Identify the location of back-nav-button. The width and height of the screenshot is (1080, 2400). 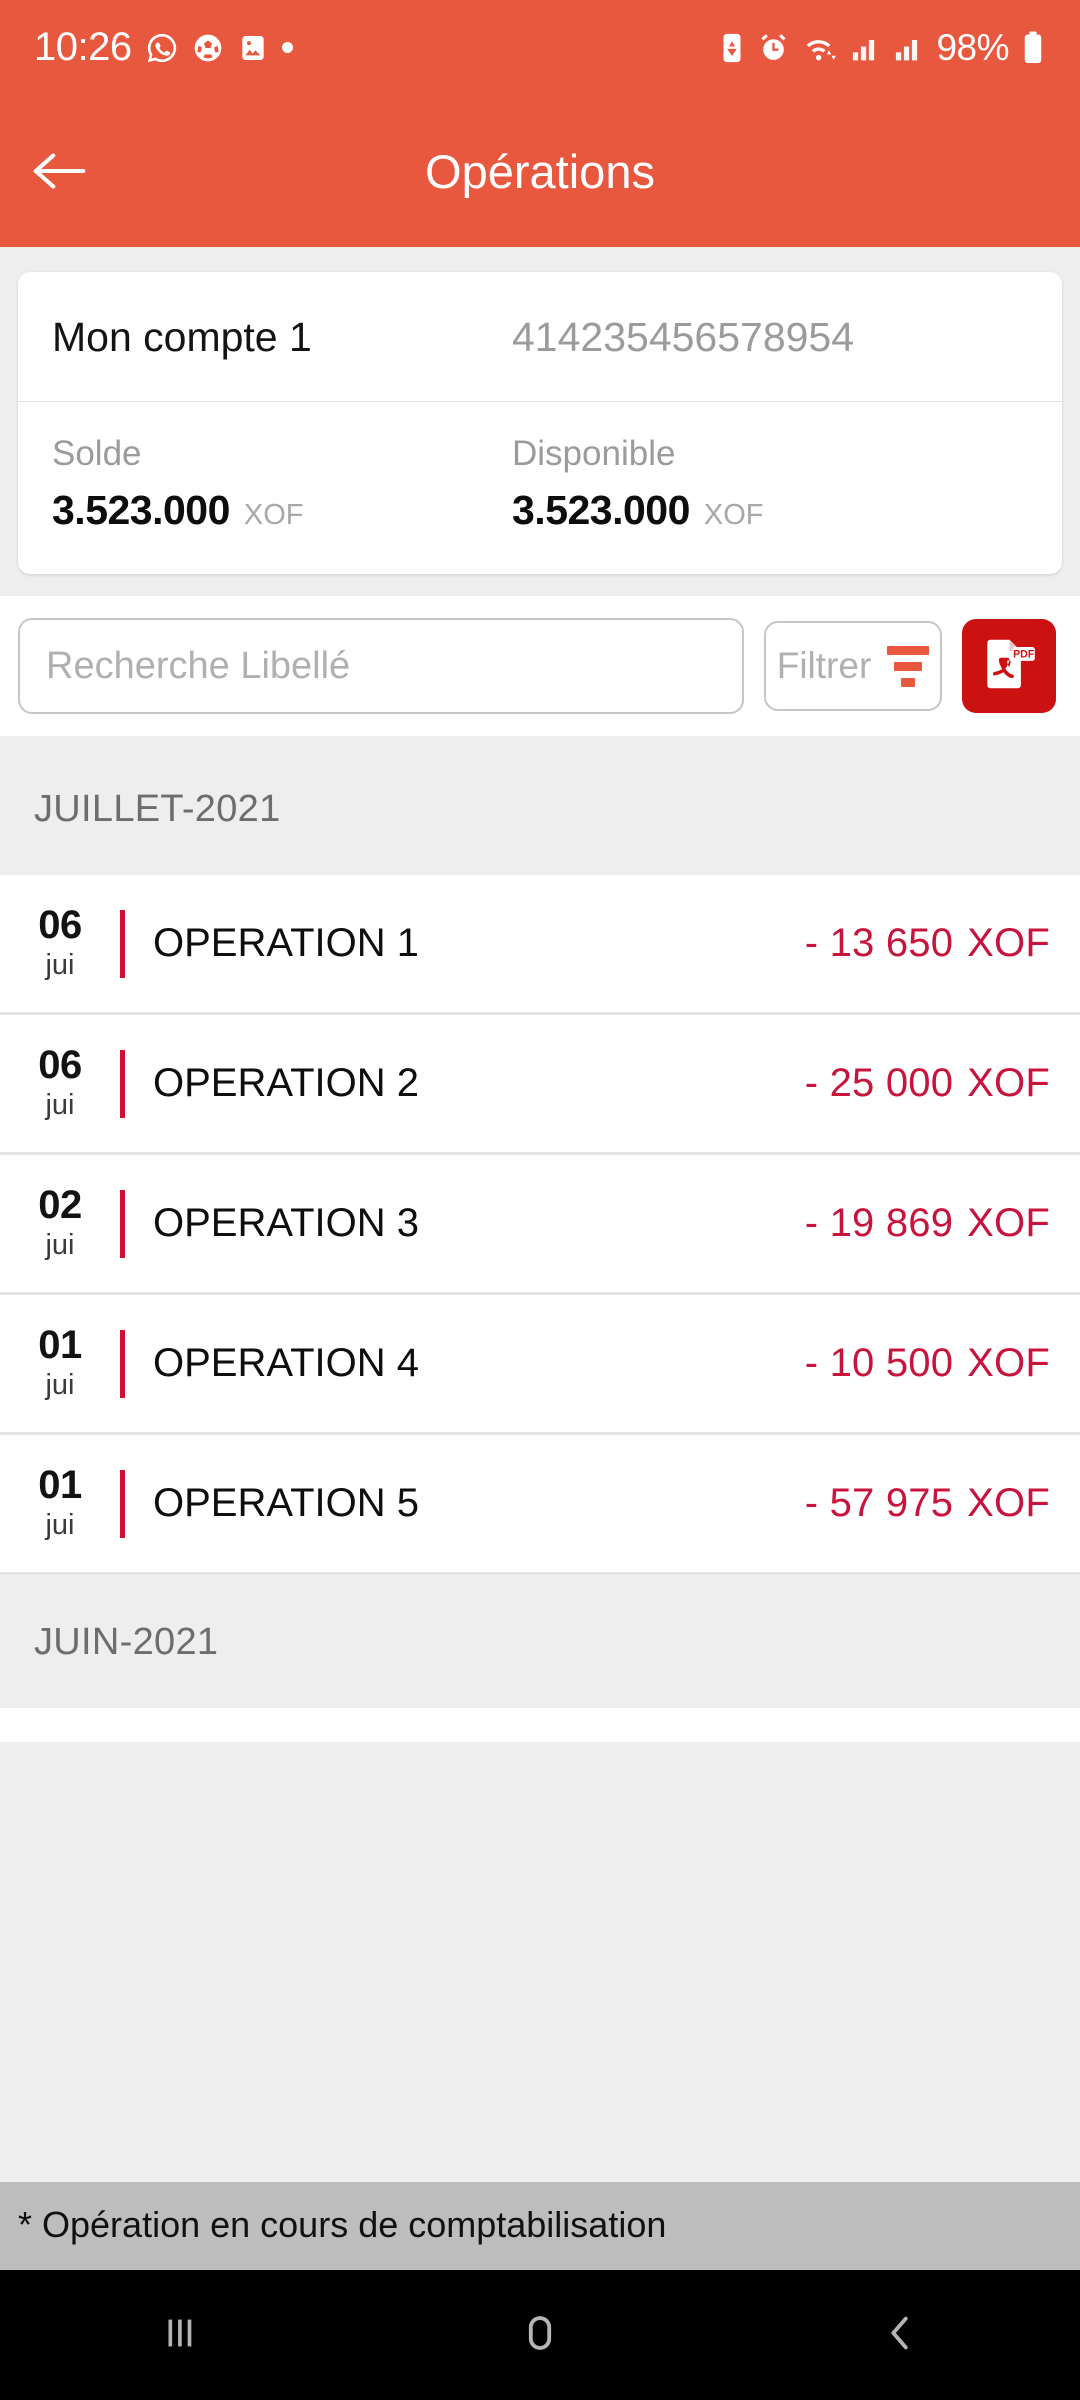
(900, 2335).